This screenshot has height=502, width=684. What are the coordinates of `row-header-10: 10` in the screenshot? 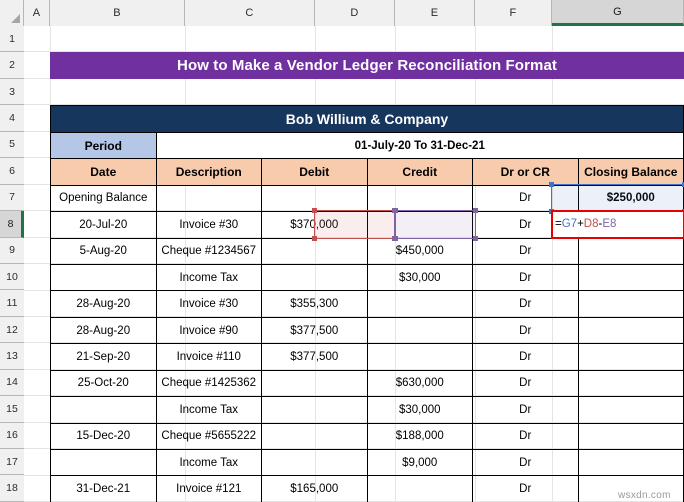 It's located at (12, 277).